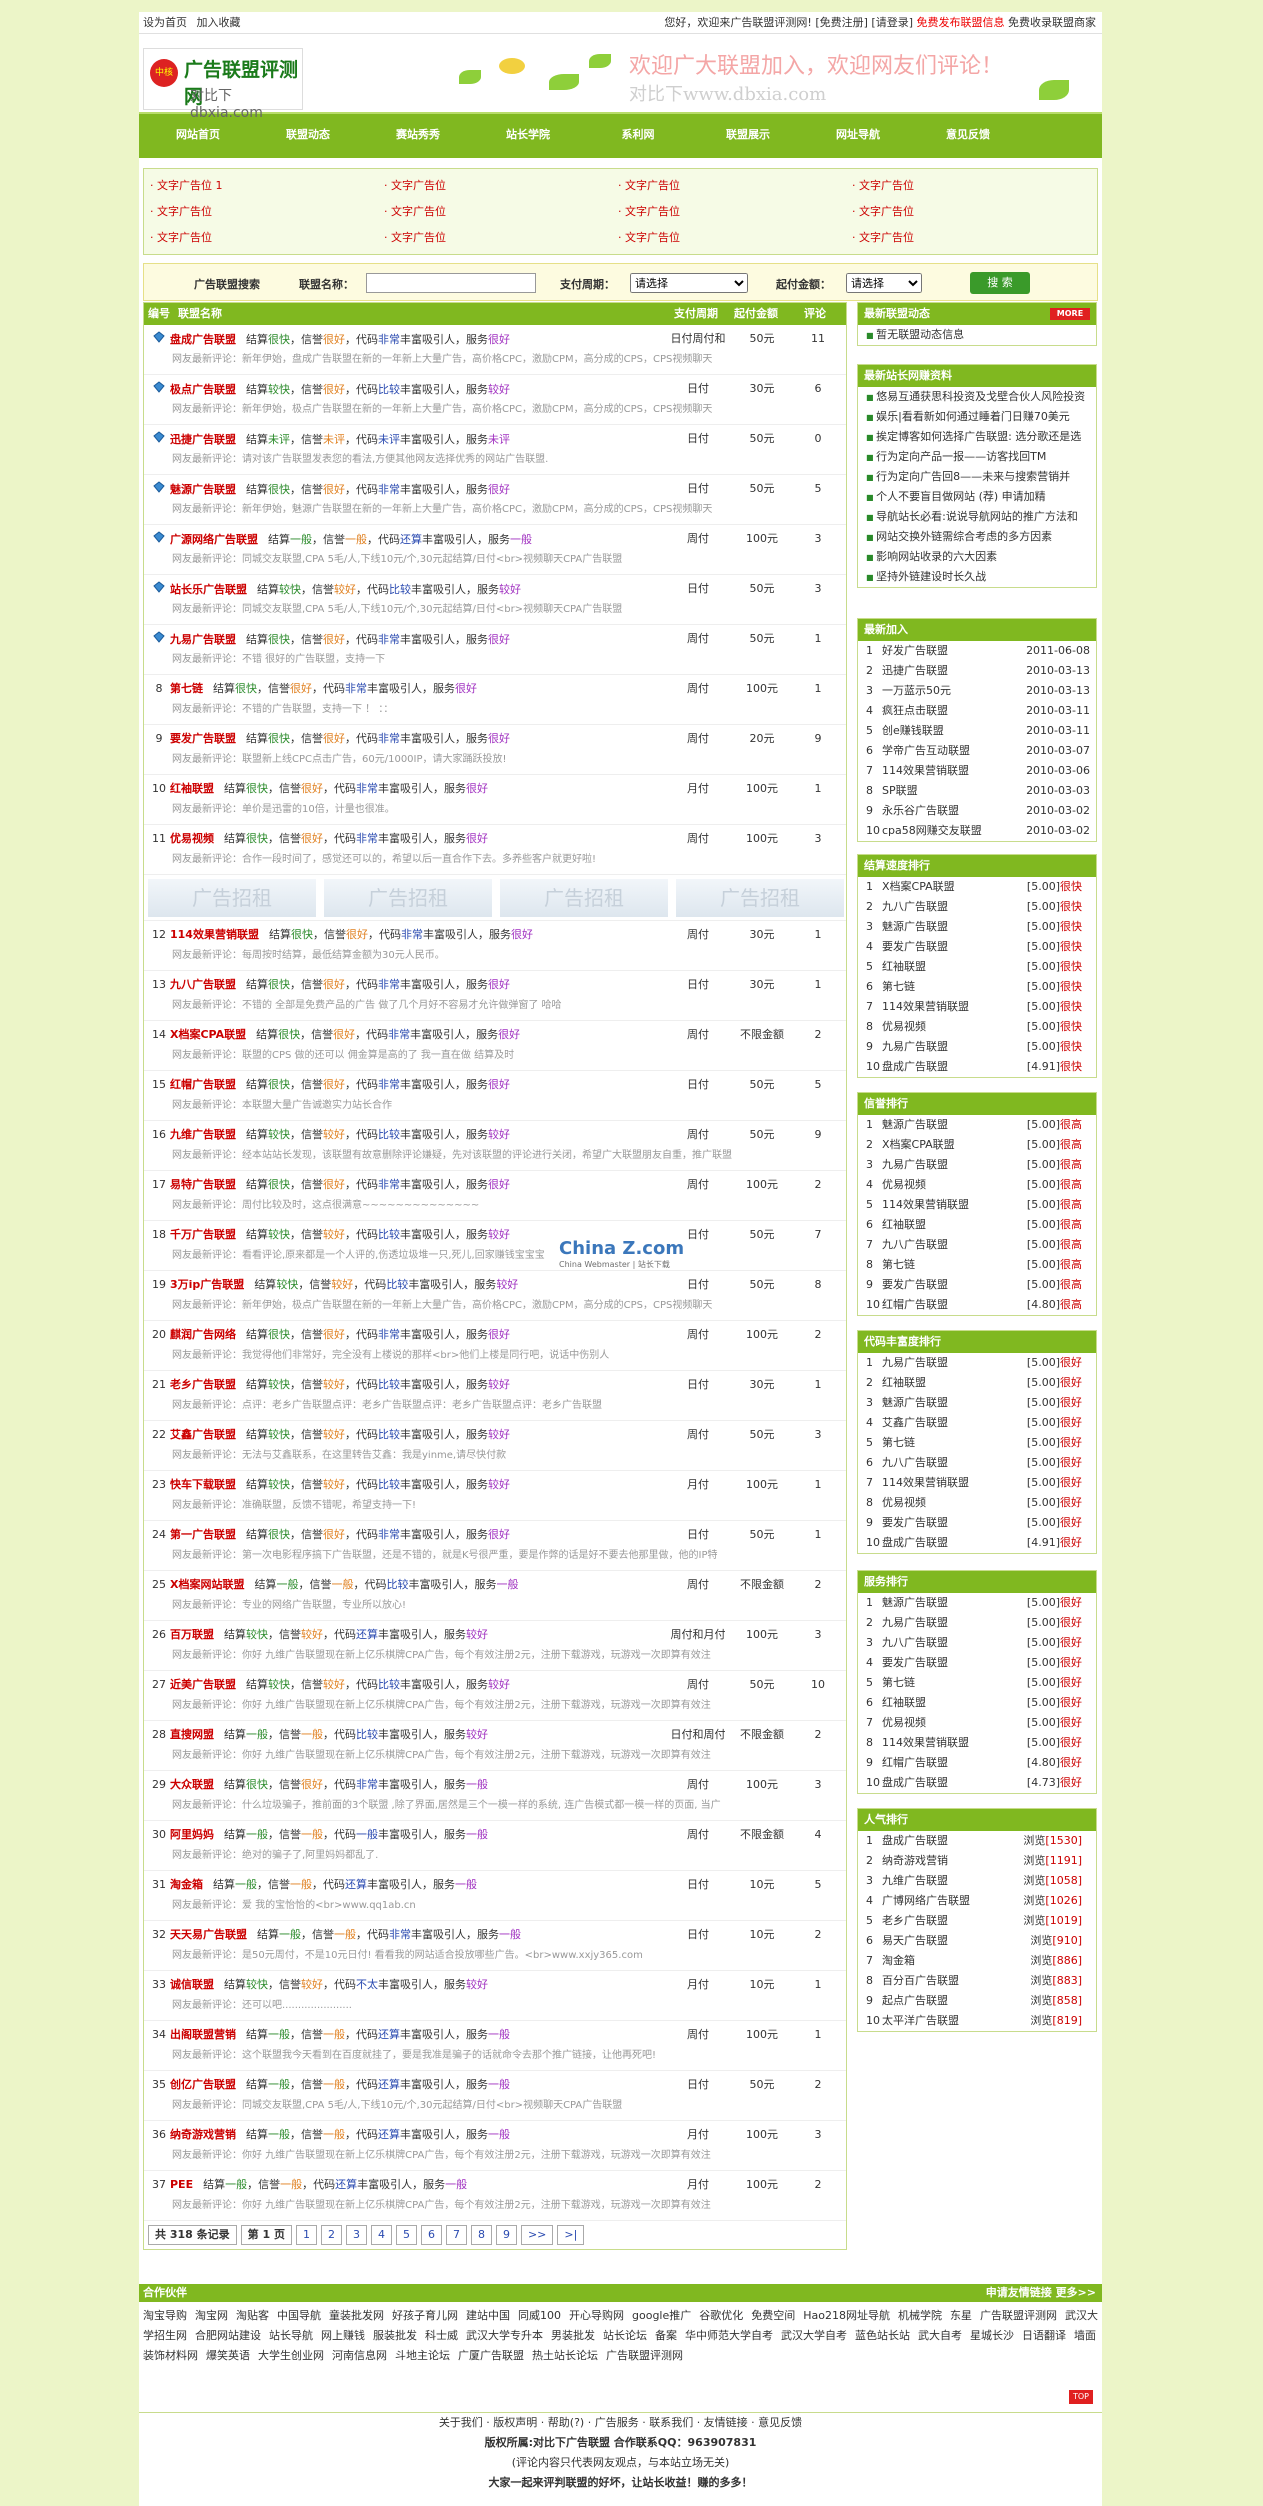 The width and height of the screenshot is (1263, 2506). Describe the element at coordinates (192, 788) in the screenshot. I see `alliance-name-link: 红袖联盟` at that location.